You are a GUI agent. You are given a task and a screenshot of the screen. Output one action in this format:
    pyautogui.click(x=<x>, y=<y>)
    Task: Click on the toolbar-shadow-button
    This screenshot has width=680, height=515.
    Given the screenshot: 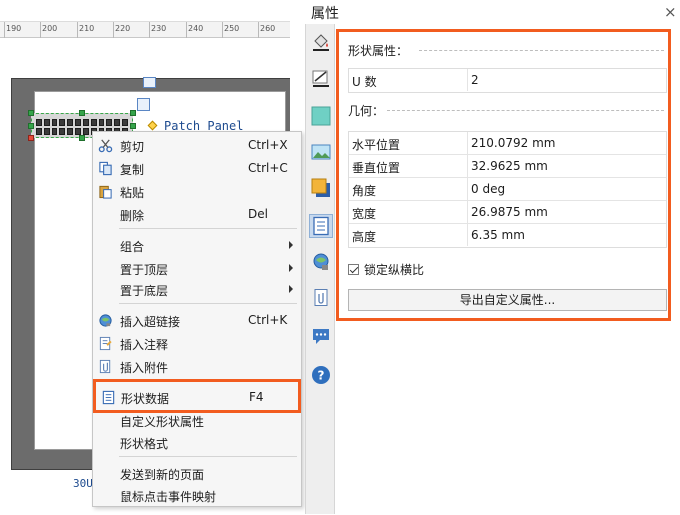 What is the action you would take?
    pyautogui.click(x=321, y=188)
    